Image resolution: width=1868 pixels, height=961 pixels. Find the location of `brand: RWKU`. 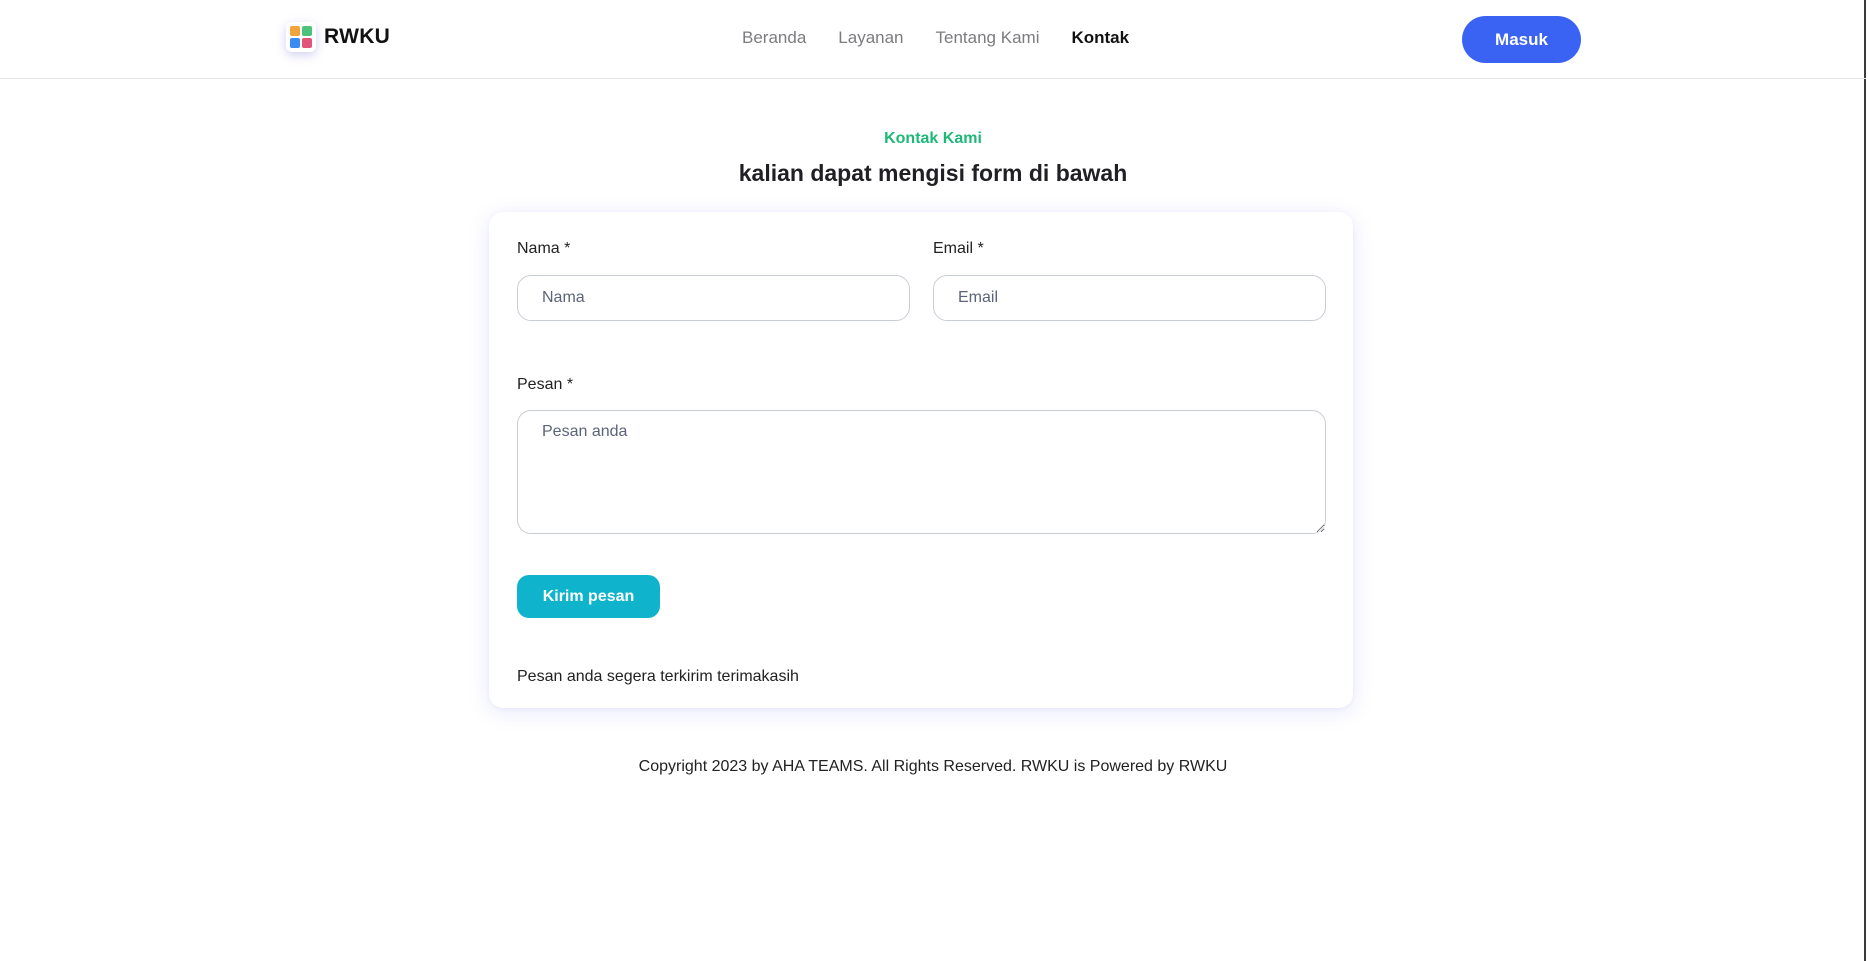

brand: RWKU is located at coordinates (338, 37).